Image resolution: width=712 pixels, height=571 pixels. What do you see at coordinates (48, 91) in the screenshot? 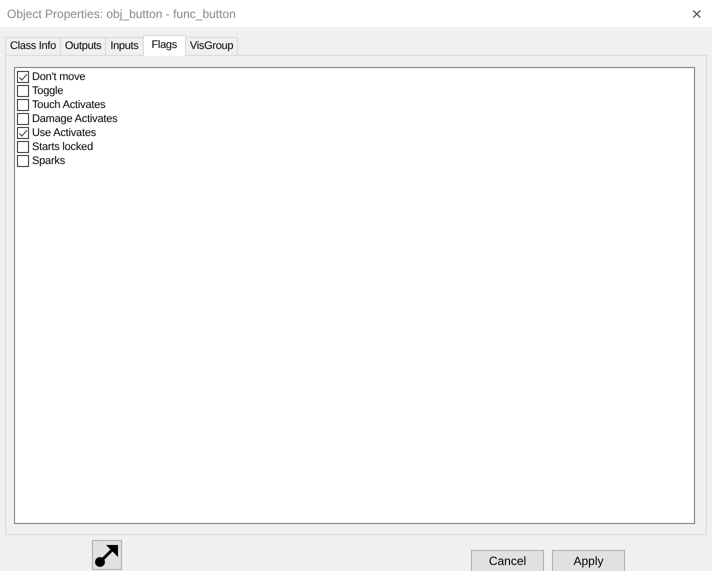
I see `checkbox-label: Toggle` at bounding box center [48, 91].